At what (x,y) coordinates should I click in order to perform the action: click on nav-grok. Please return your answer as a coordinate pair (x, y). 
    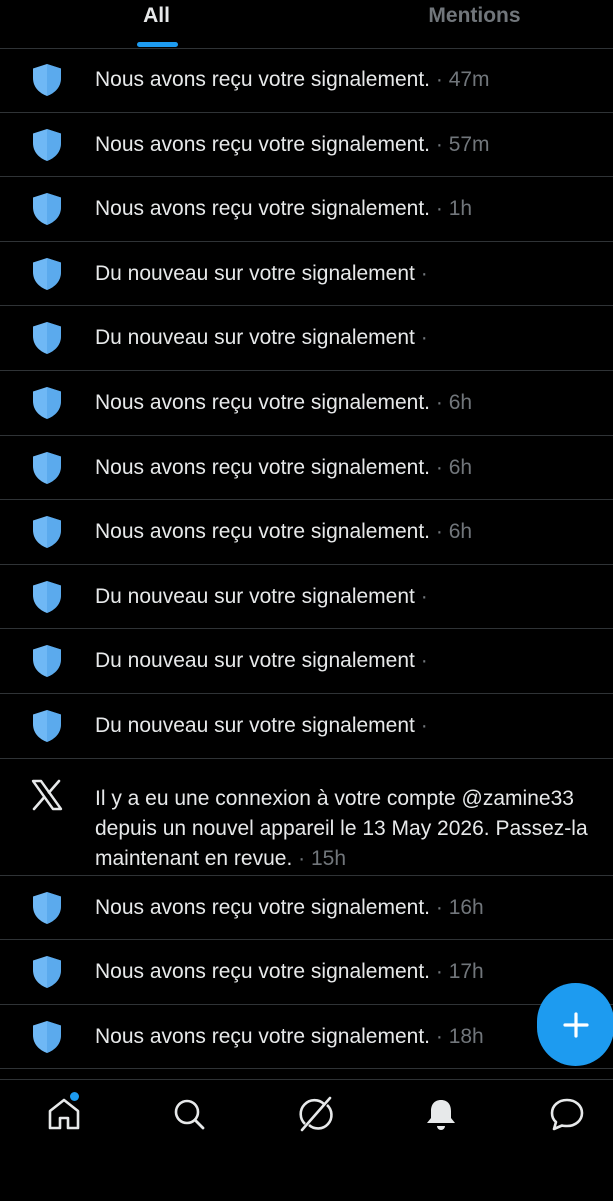
    Looking at the image, I should click on (316, 1114).